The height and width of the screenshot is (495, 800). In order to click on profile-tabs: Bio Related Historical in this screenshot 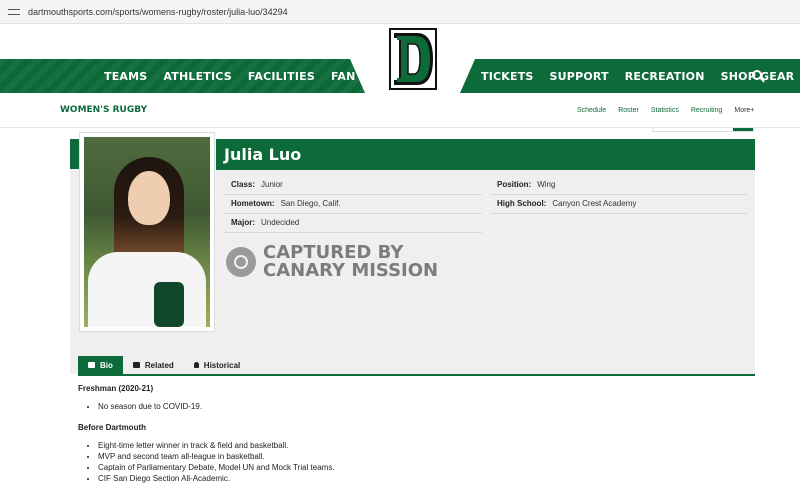, I will do `click(164, 365)`.